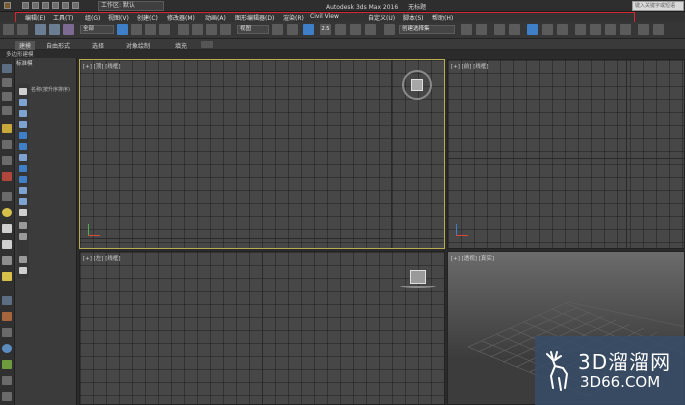 This screenshot has height=405, width=685. What do you see at coordinates (499, 29) in the screenshot?
I see `layer-explorer-icon` at bounding box center [499, 29].